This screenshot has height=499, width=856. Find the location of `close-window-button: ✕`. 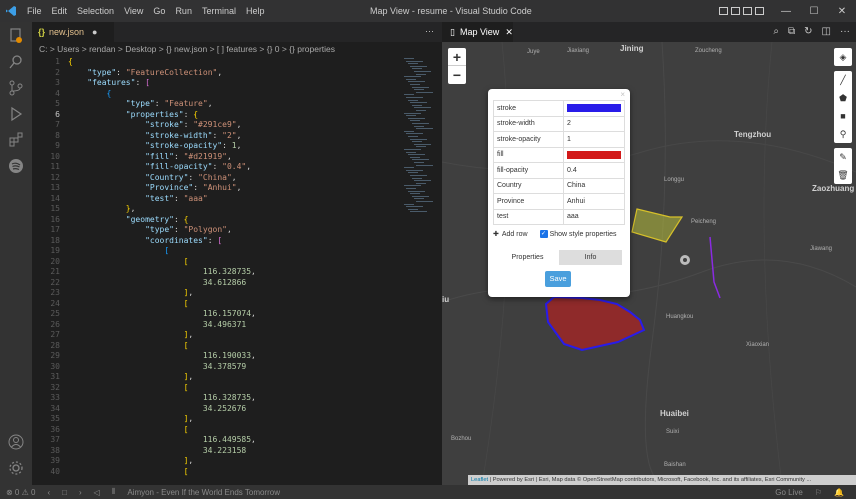

close-window-button: ✕ is located at coordinates (842, 11).